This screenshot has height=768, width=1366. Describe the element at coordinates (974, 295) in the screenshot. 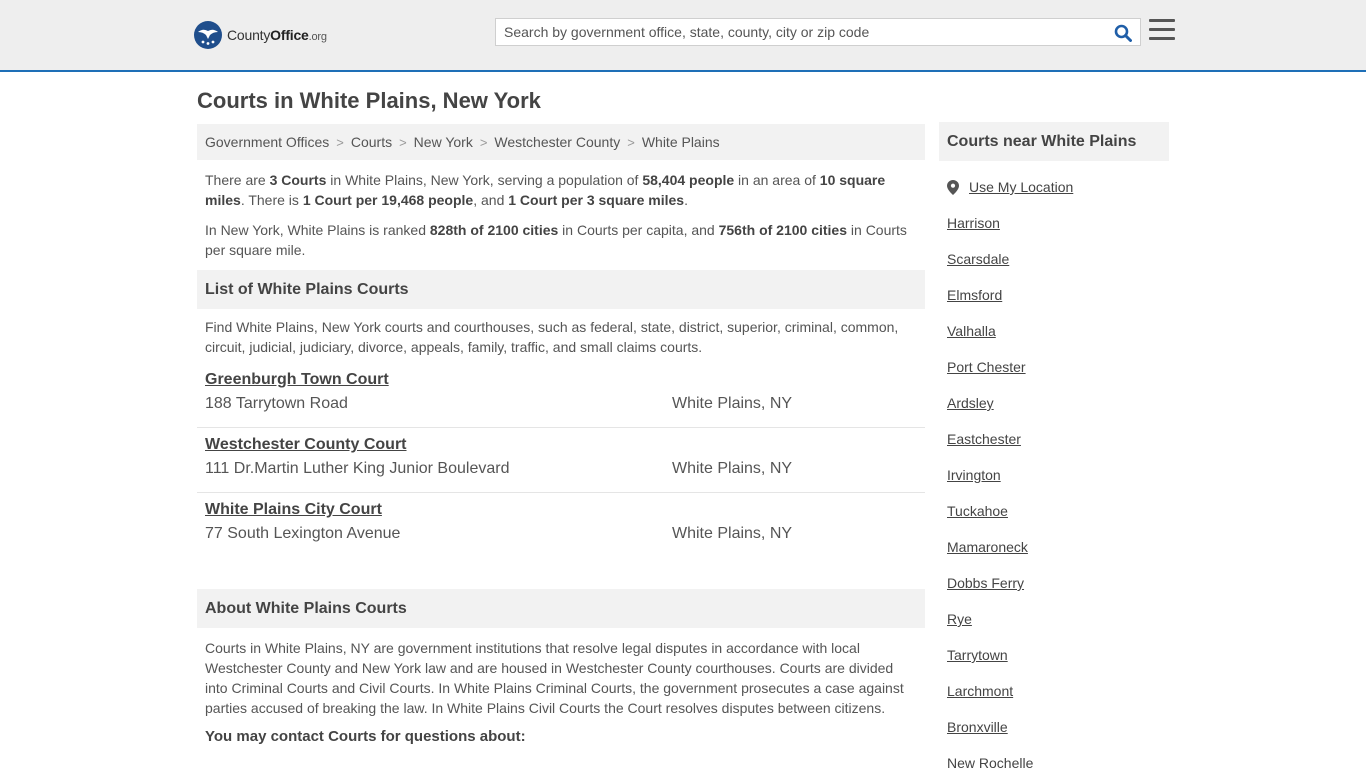

I see `city-link-elmsford: Elmsford` at that location.